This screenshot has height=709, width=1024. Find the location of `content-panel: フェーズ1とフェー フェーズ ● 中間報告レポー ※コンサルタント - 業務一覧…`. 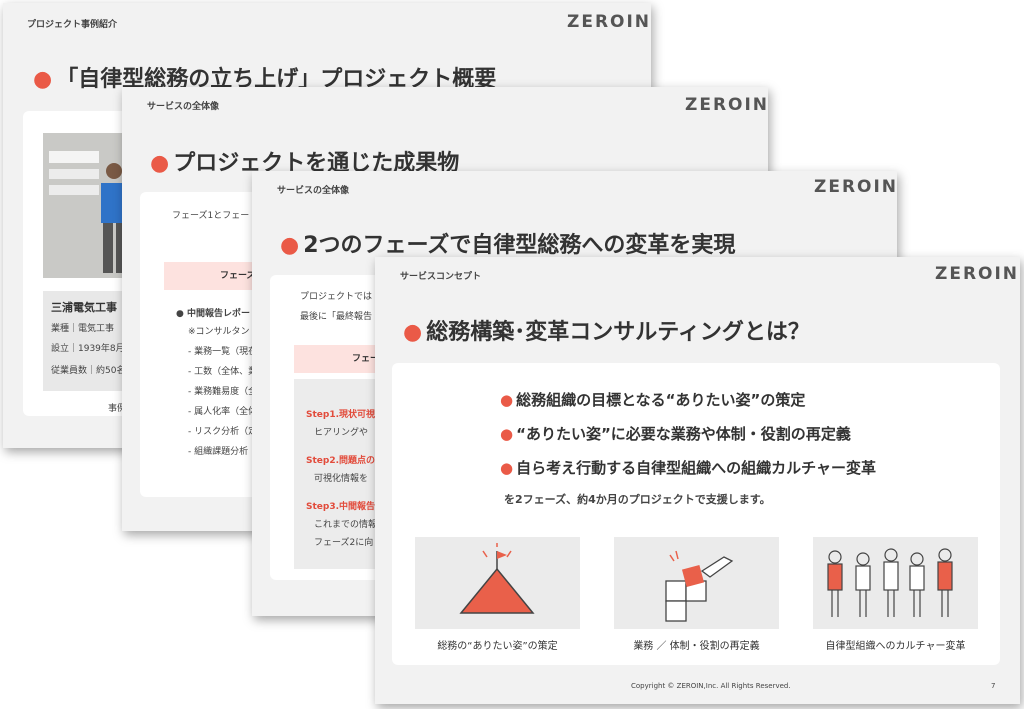

content-panel: フェーズ1とフェー フェーズ ● 中間報告レポー ※コンサルタント - 業務一覧… is located at coordinates (205, 344).